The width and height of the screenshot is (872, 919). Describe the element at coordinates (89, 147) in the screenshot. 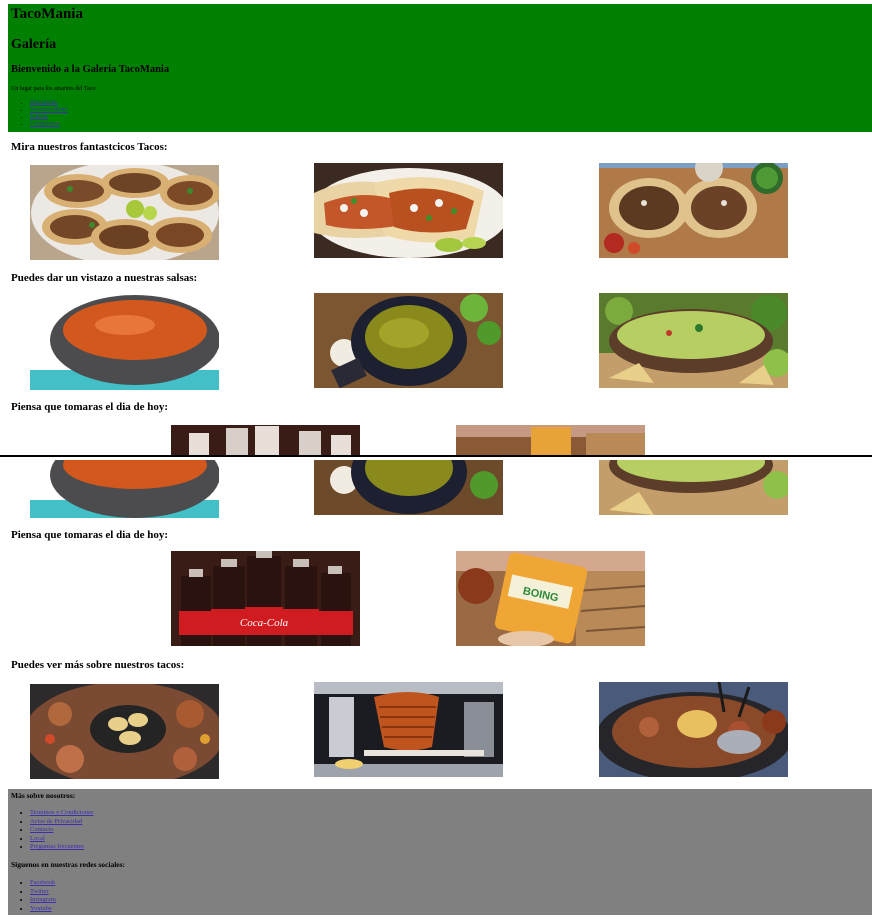

I see `tacos-heading: Mira nuestros fantastcicos Tacos:` at that location.